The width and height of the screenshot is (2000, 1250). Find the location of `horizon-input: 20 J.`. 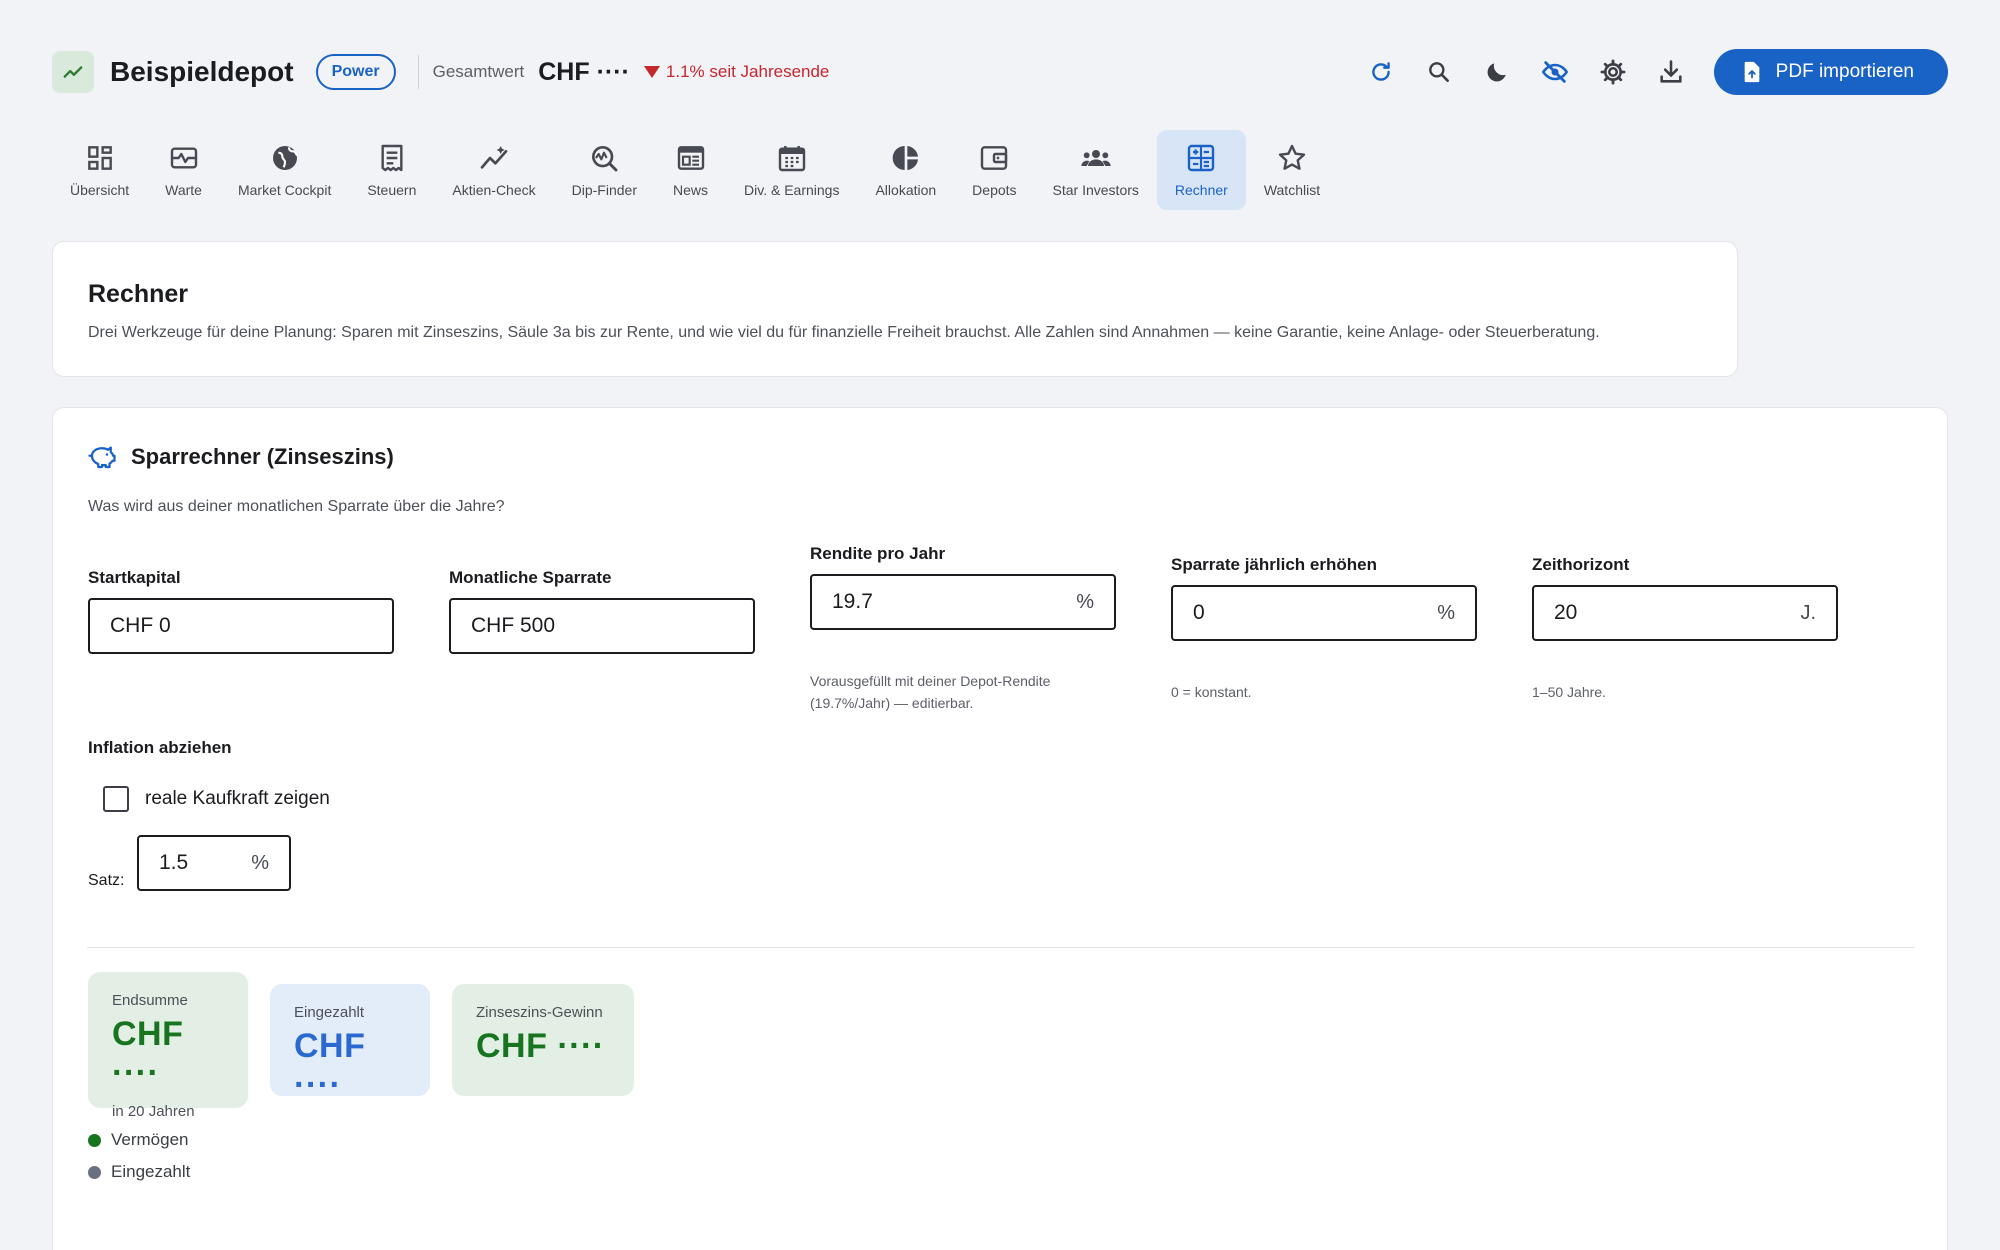

horizon-input: 20 J. is located at coordinates (1685, 613).